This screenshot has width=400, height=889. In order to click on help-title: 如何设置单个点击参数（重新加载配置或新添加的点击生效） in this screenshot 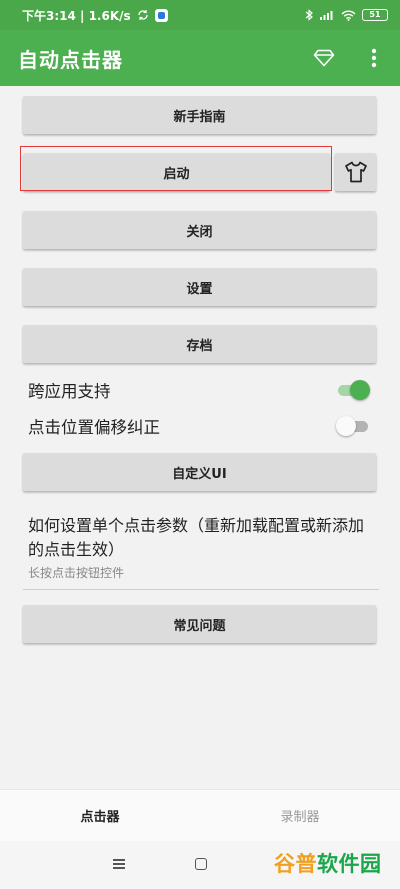, I will do `click(196, 537)`.